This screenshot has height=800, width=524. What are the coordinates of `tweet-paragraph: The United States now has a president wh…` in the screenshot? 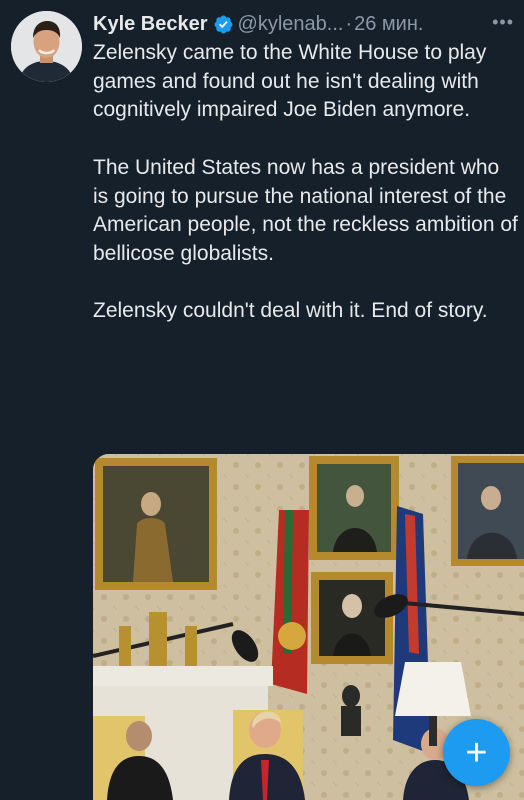 It's located at (305, 210).